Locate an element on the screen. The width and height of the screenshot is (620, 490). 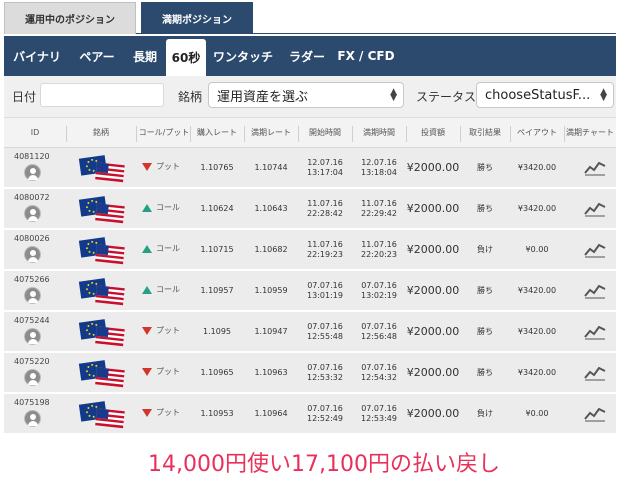
buy-rate: 1.10965 is located at coordinates (217, 372).